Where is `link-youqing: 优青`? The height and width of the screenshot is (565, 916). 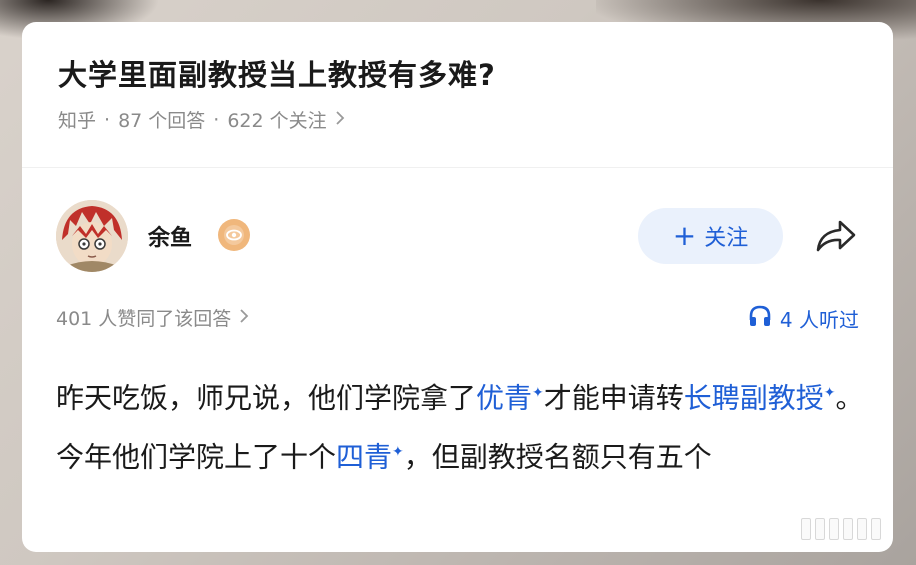
link-youqing: 优青 is located at coordinates (504, 397).